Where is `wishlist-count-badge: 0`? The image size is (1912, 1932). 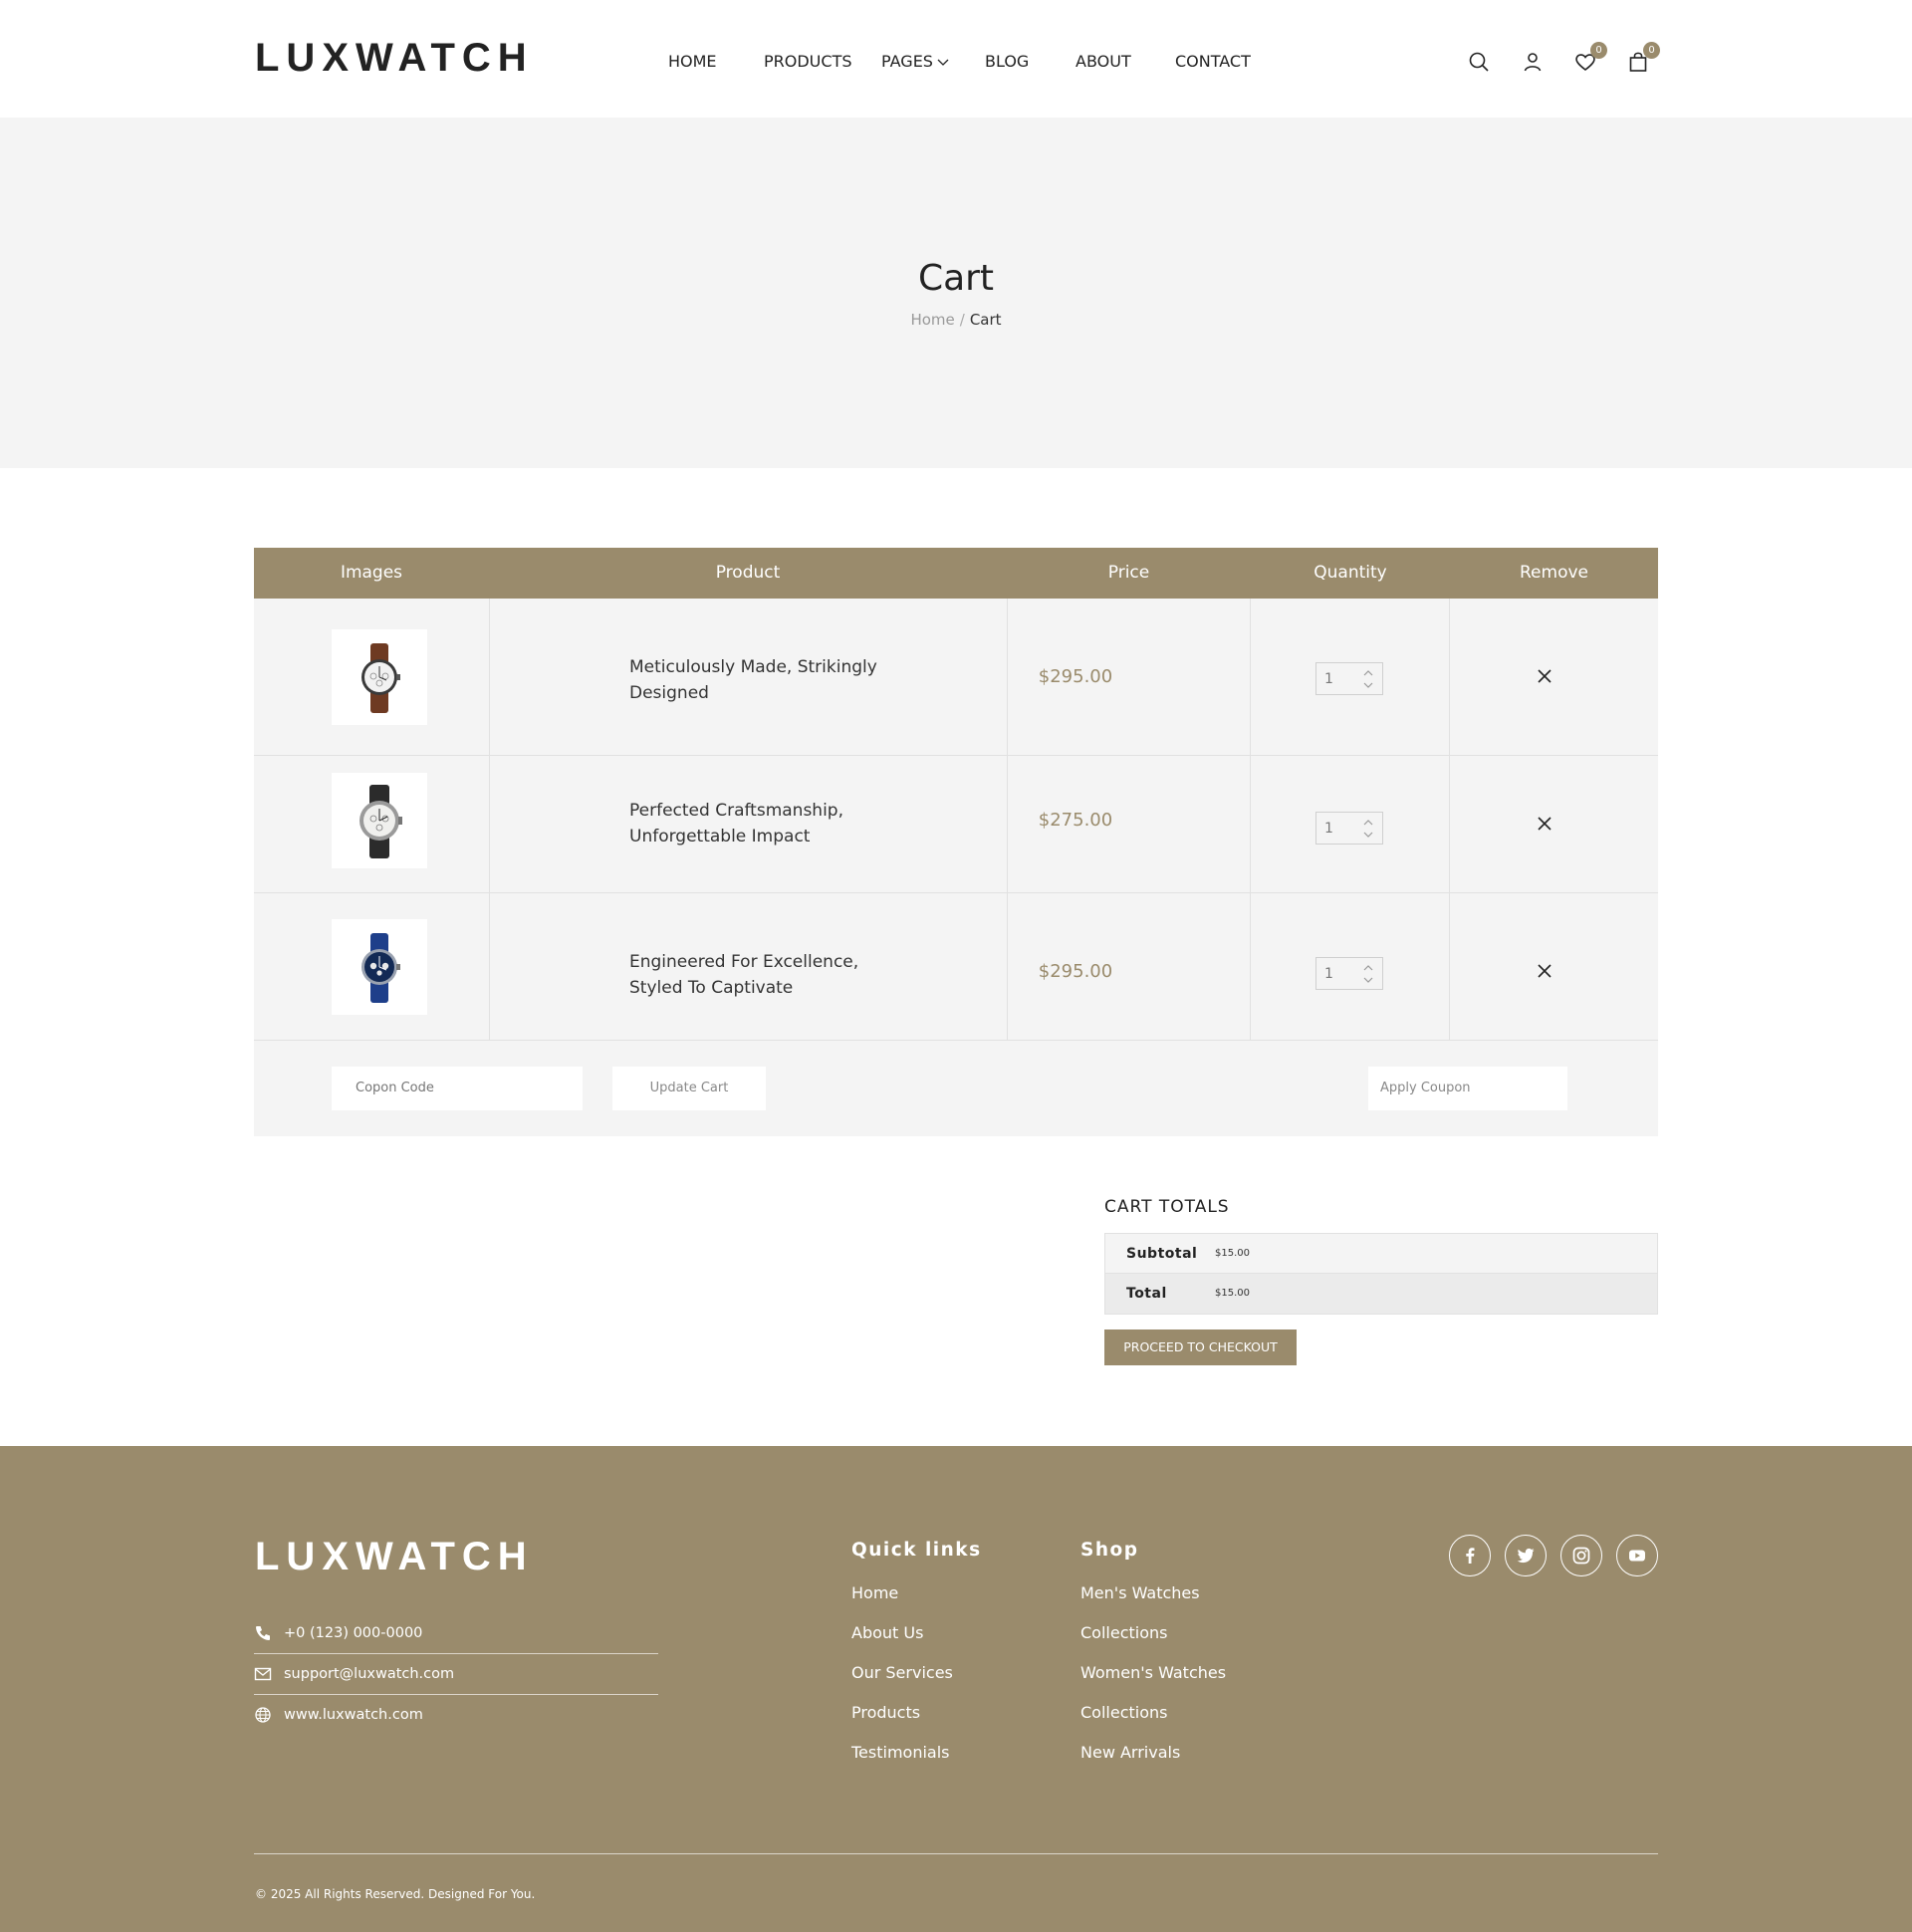
wishlist-count-badge: 0 is located at coordinates (1598, 51).